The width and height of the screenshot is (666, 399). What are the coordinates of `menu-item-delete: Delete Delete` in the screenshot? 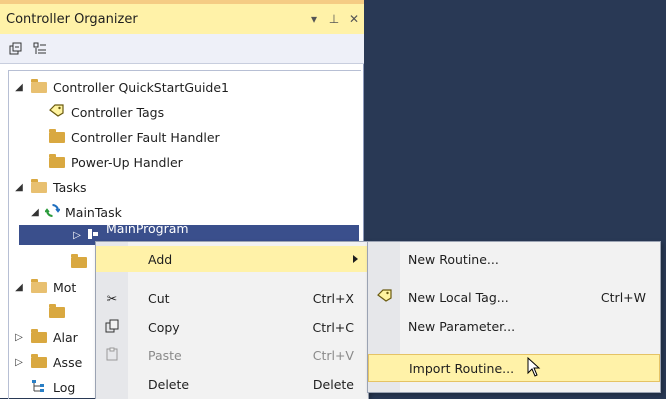 It's located at (232, 384).